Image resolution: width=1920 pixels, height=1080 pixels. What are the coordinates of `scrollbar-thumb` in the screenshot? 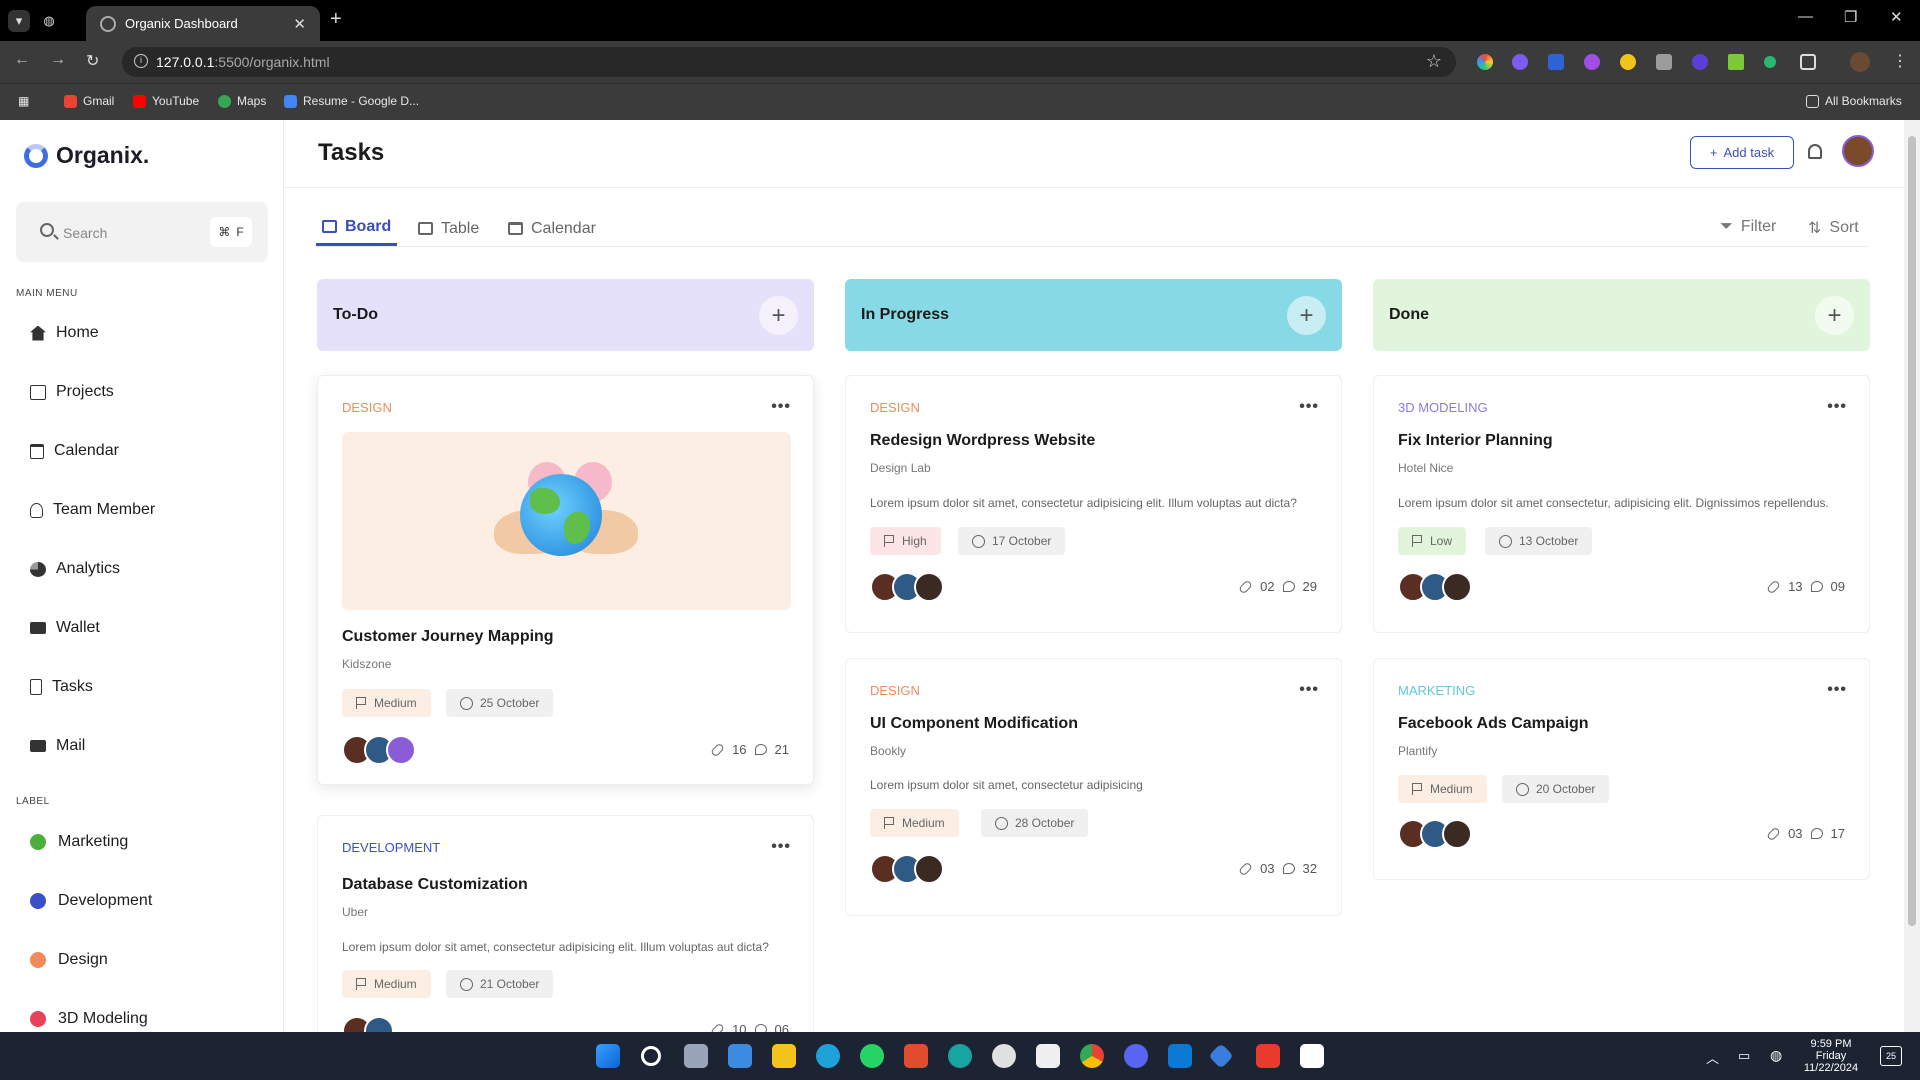 It's located at (1912, 531).